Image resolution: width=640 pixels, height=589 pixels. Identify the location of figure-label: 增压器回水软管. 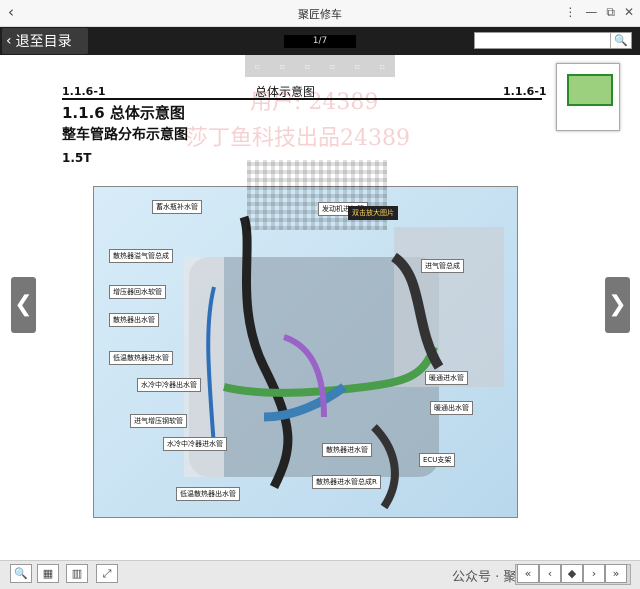
(137, 292).